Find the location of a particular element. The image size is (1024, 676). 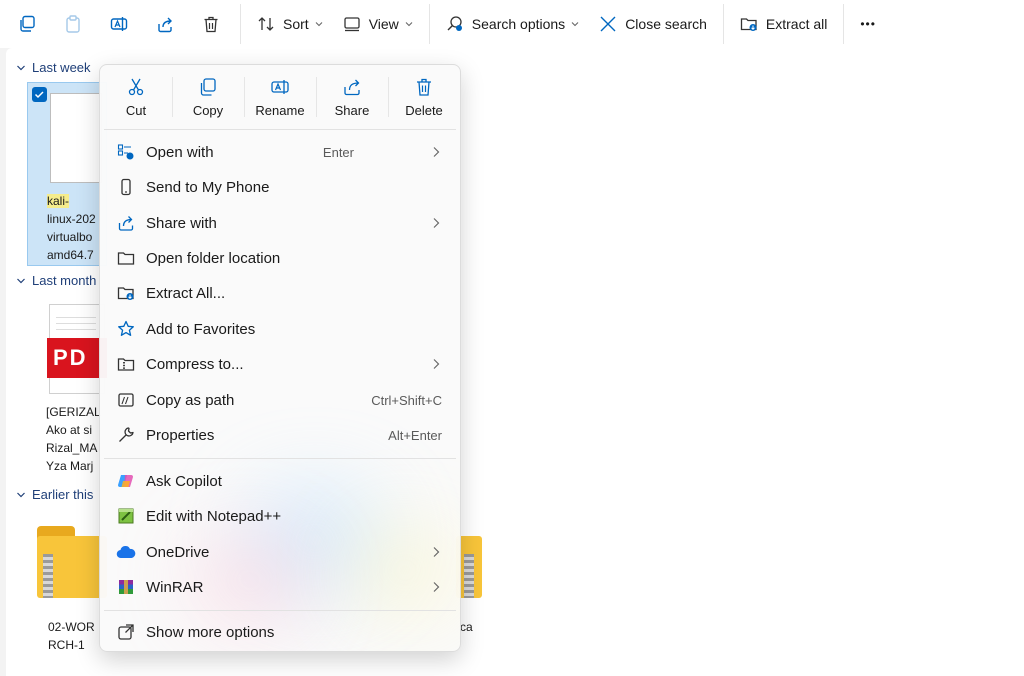

menu-item-label: OneDrive is located at coordinates (178, 552).